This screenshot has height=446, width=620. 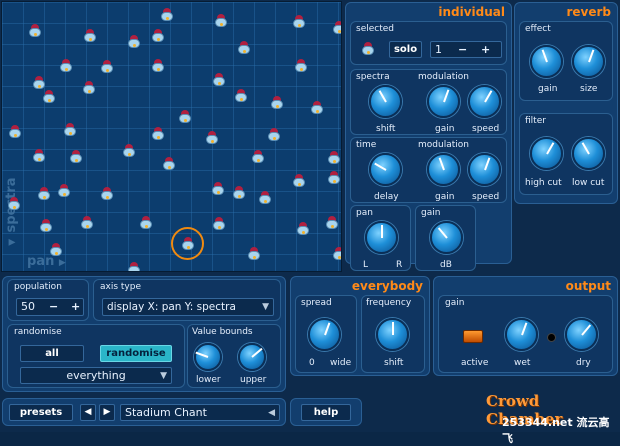 I want to click on selected-label: selected, so click(x=375, y=29).